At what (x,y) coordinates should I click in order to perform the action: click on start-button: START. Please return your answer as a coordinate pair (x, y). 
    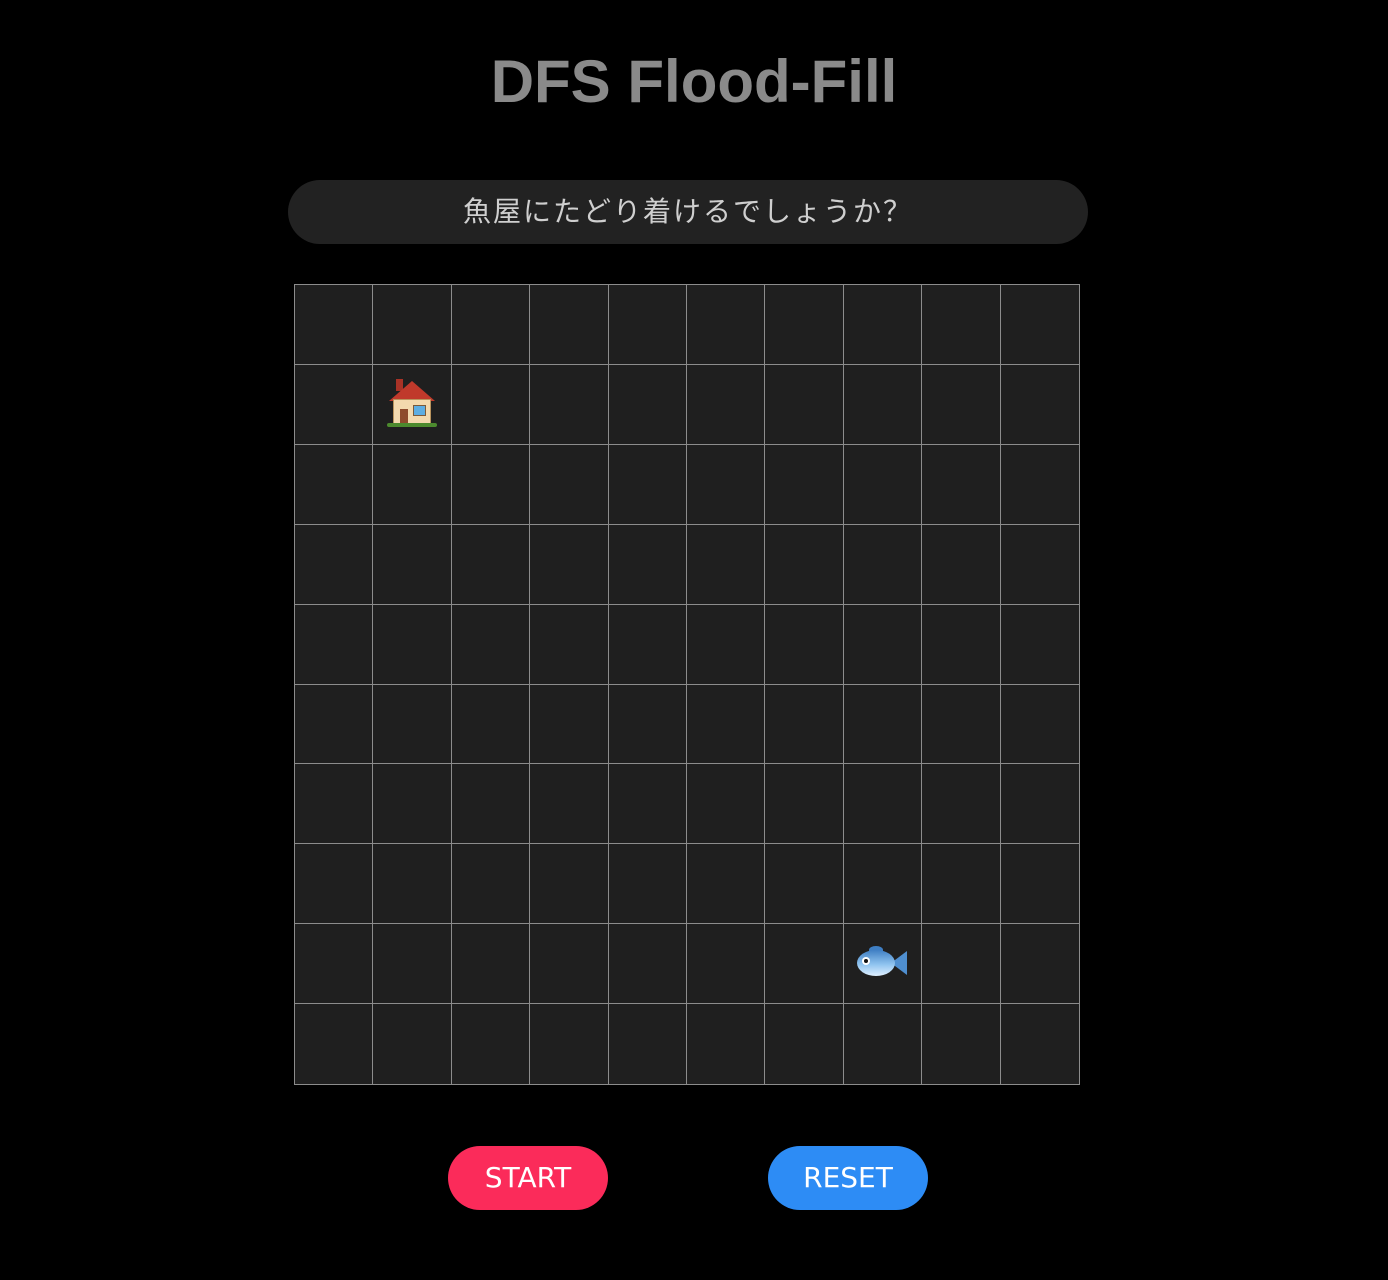
    Looking at the image, I should click on (528, 1178).